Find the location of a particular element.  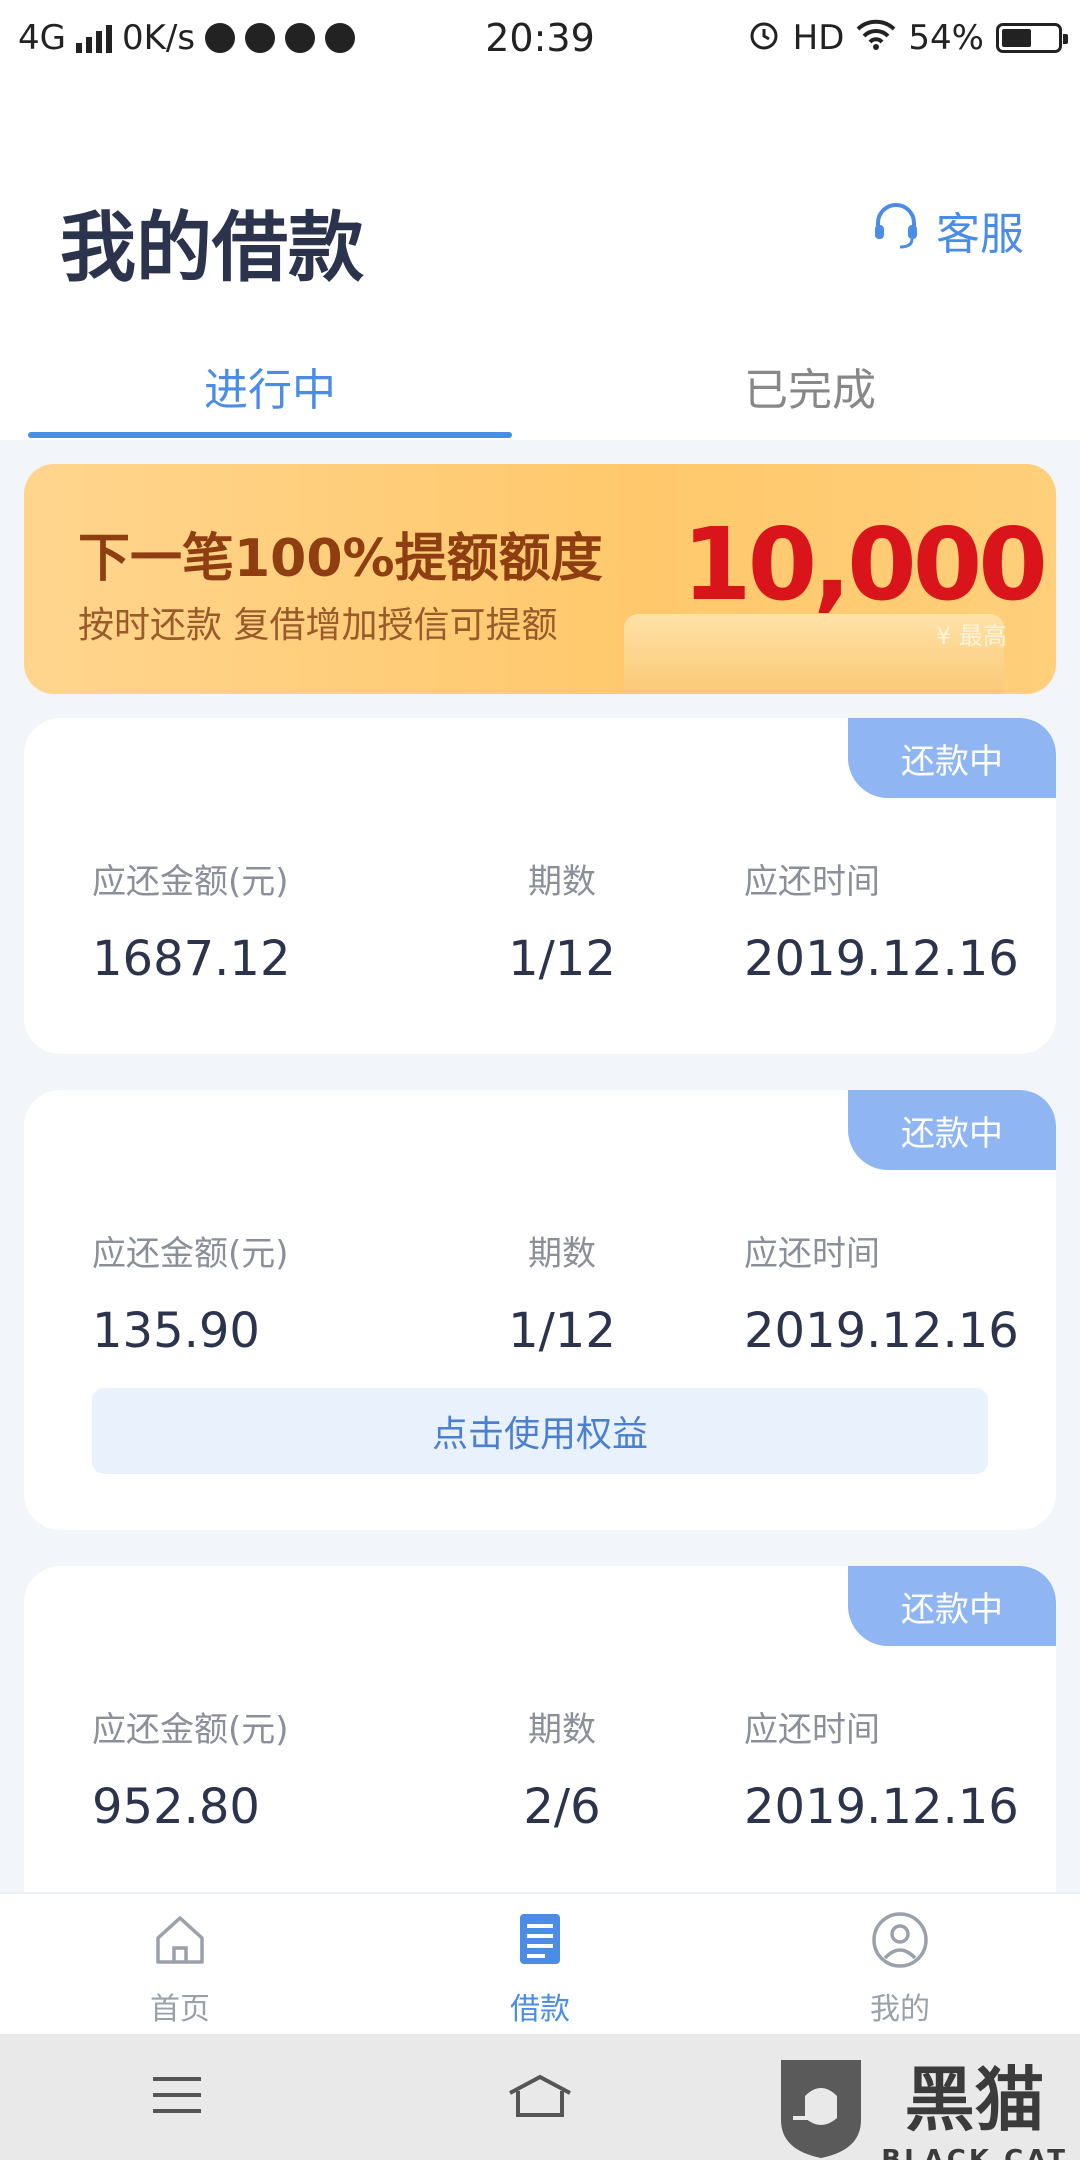

hd-indicator: HD is located at coordinates (818, 38).